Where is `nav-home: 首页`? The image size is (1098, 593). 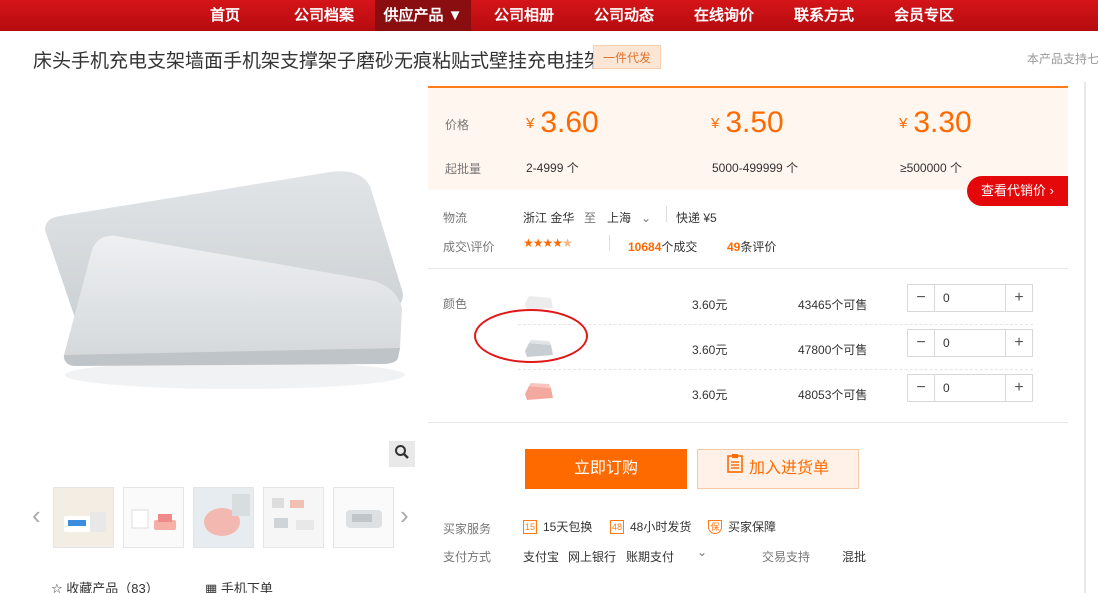
nav-home: 首页 is located at coordinates (225, 15).